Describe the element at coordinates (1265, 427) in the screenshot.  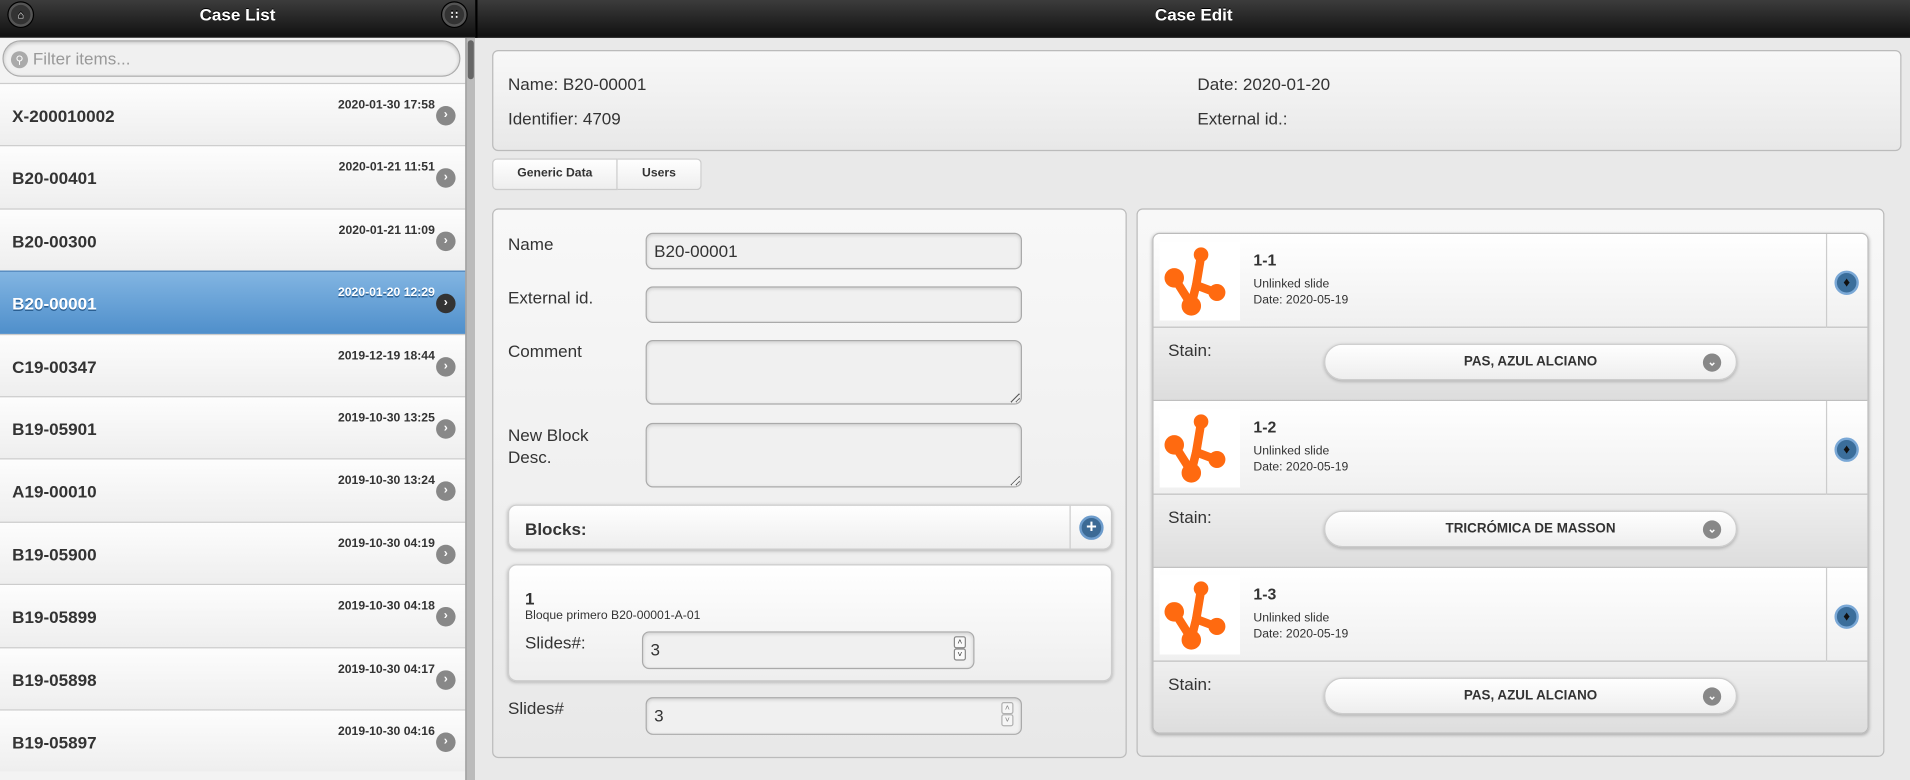
I see `slide-title: 1-2` at that location.